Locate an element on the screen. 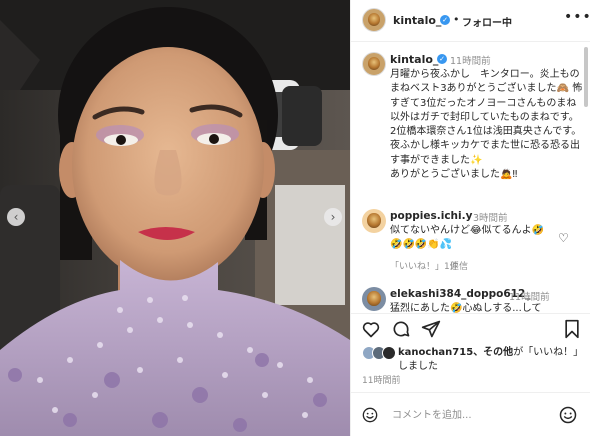 The width and height of the screenshot is (590, 436). post-header: kintalo_ ✓ • フォロー中 ••• is located at coordinates (470, 21).